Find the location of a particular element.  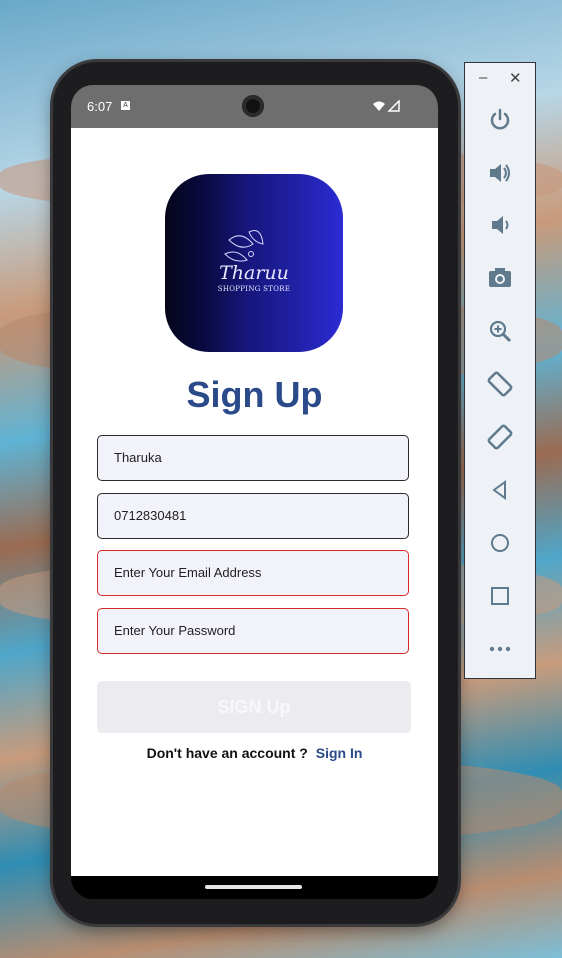

zoom-button is located at coordinates (500, 331).